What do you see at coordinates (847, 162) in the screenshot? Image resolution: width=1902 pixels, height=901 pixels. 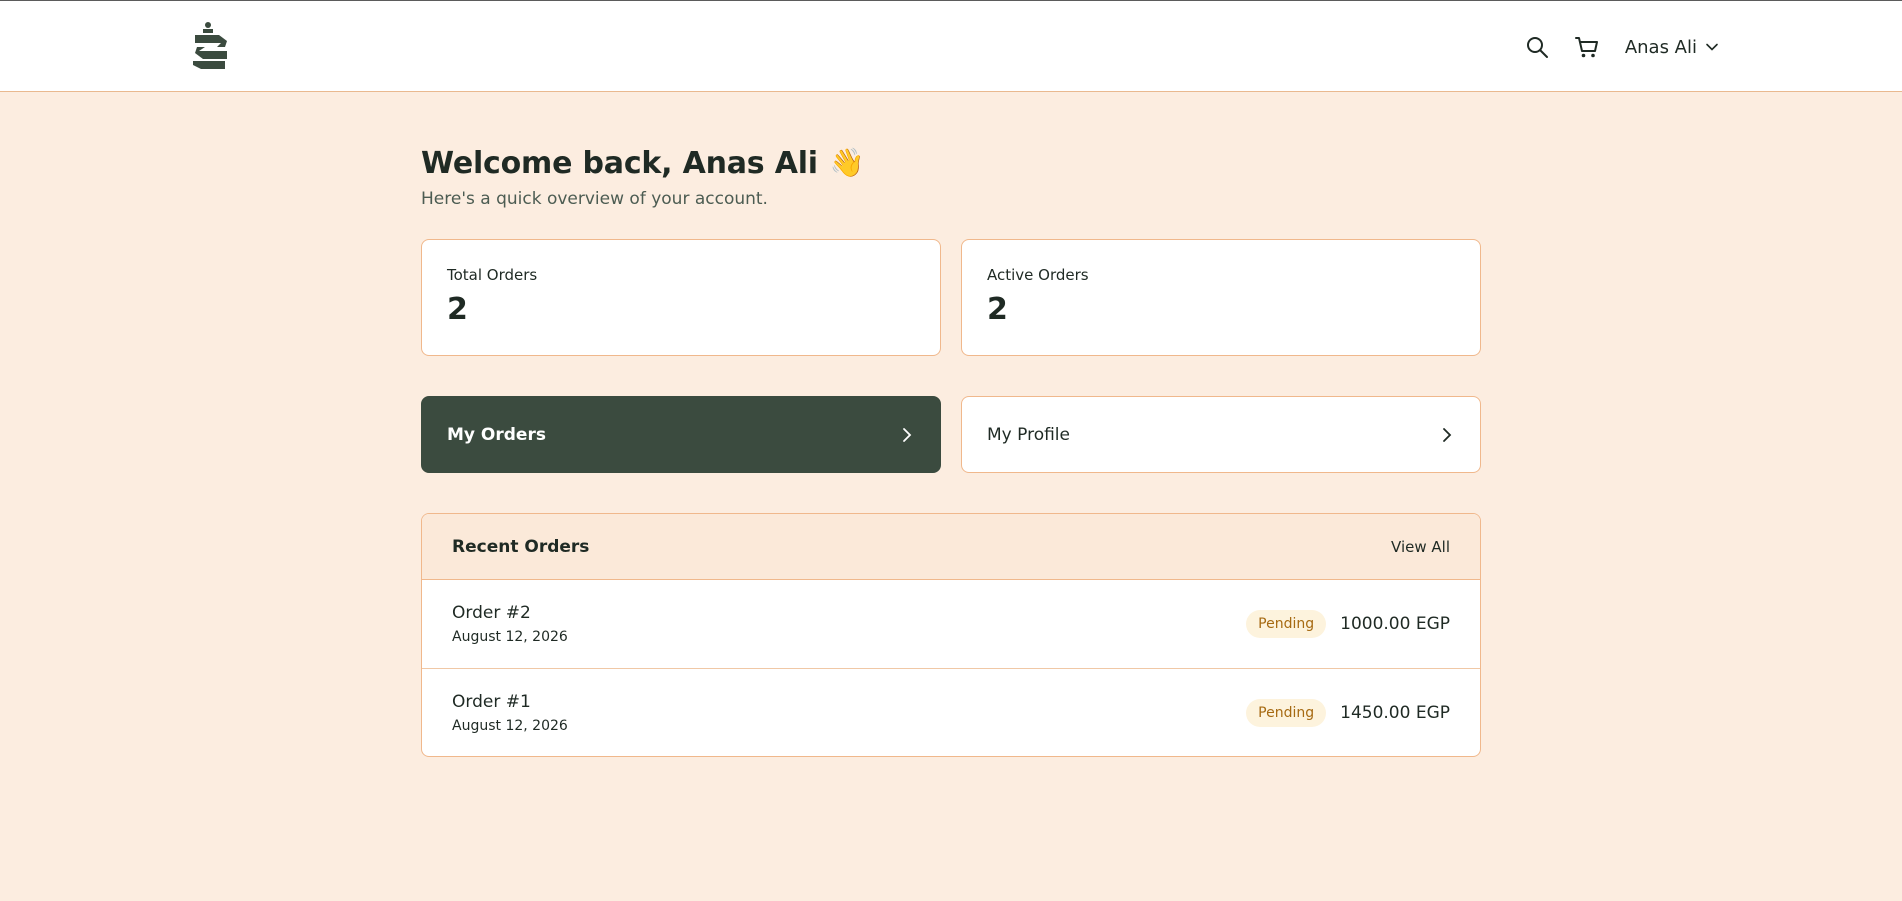 I see `waving-hand-icon: 👋` at bounding box center [847, 162].